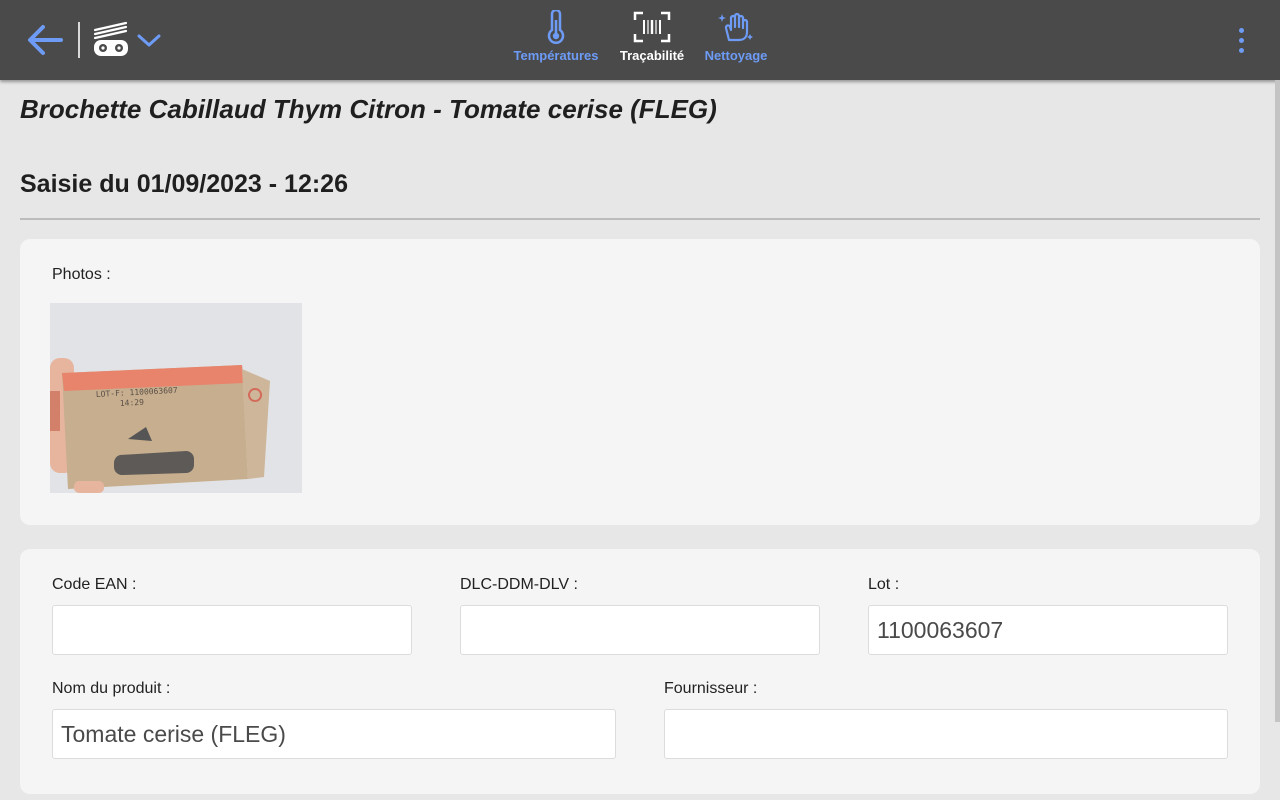  I want to click on arrow-left-icon, so click(45, 40).